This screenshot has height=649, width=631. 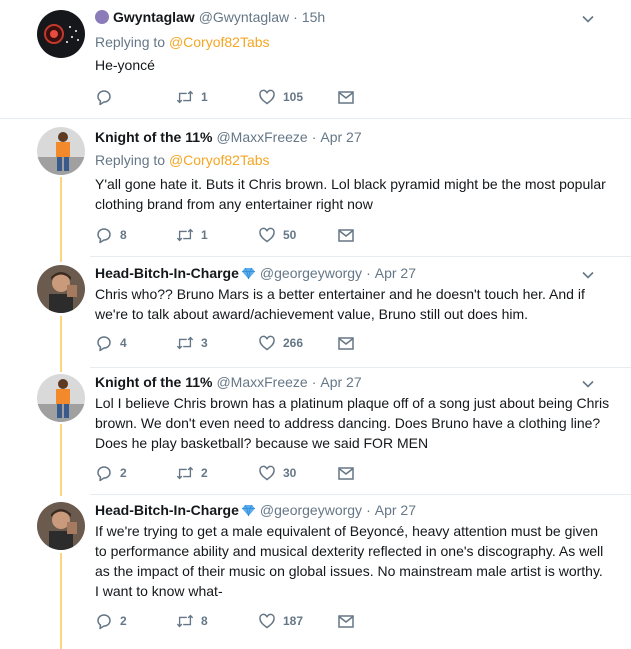 What do you see at coordinates (280, 97) in the screenshot?
I see `like-button: 105` at bounding box center [280, 97].